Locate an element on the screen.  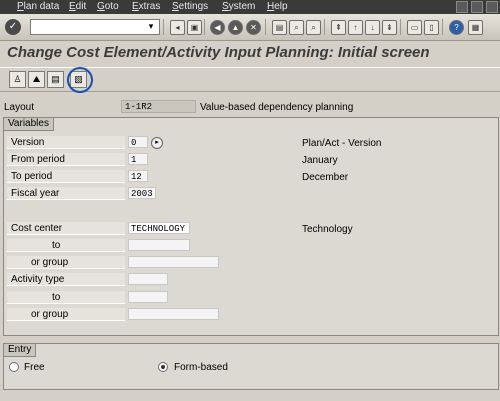
window-controls is located at coordinates (477, 6).